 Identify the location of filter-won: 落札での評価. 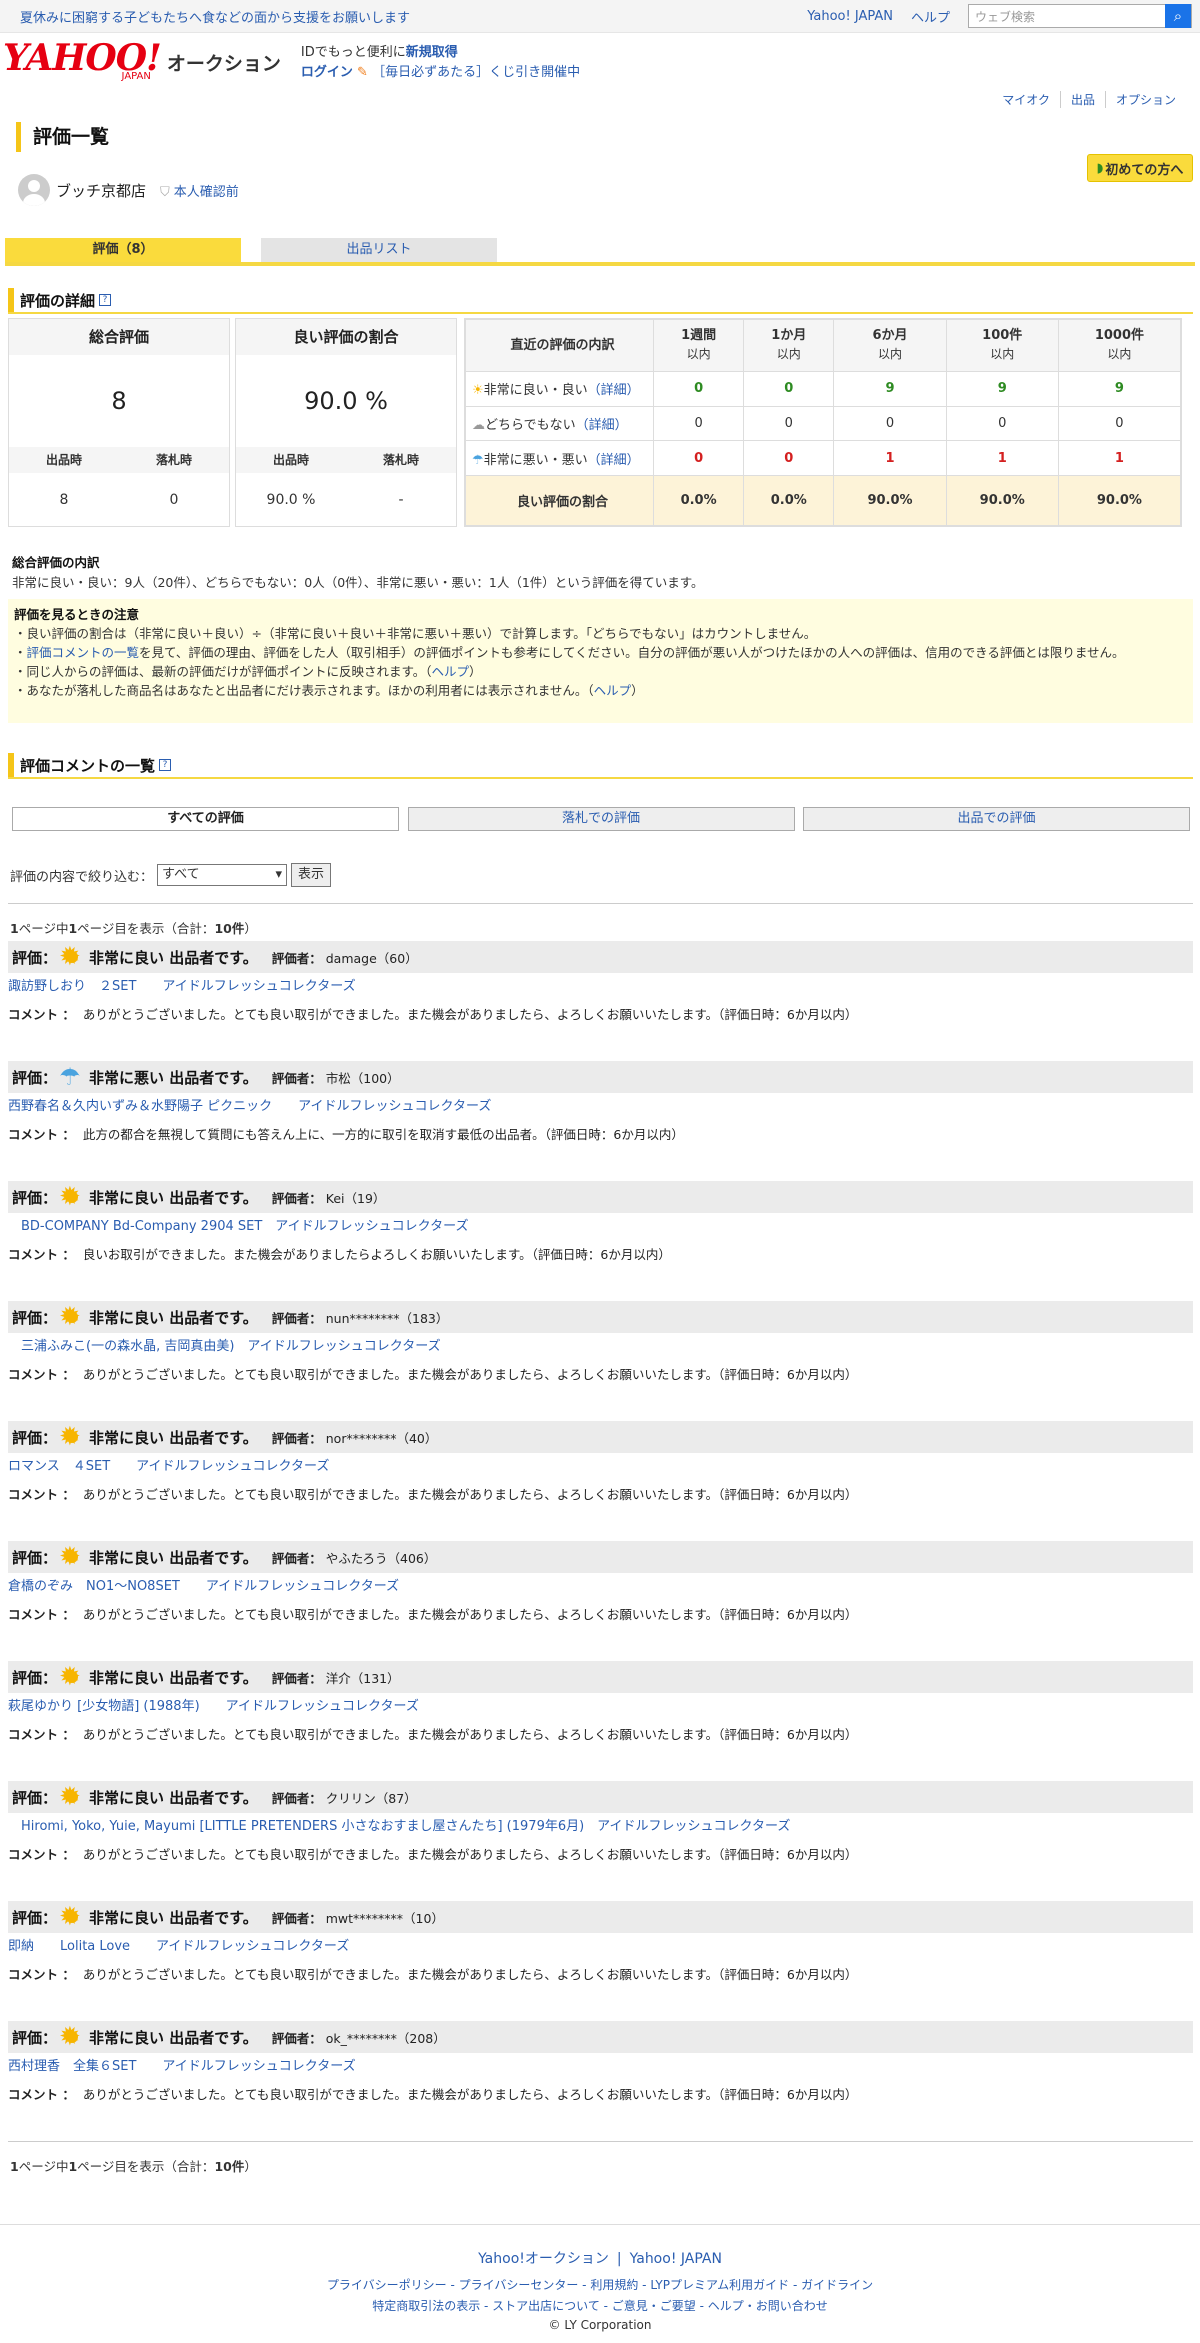
(601, 819).